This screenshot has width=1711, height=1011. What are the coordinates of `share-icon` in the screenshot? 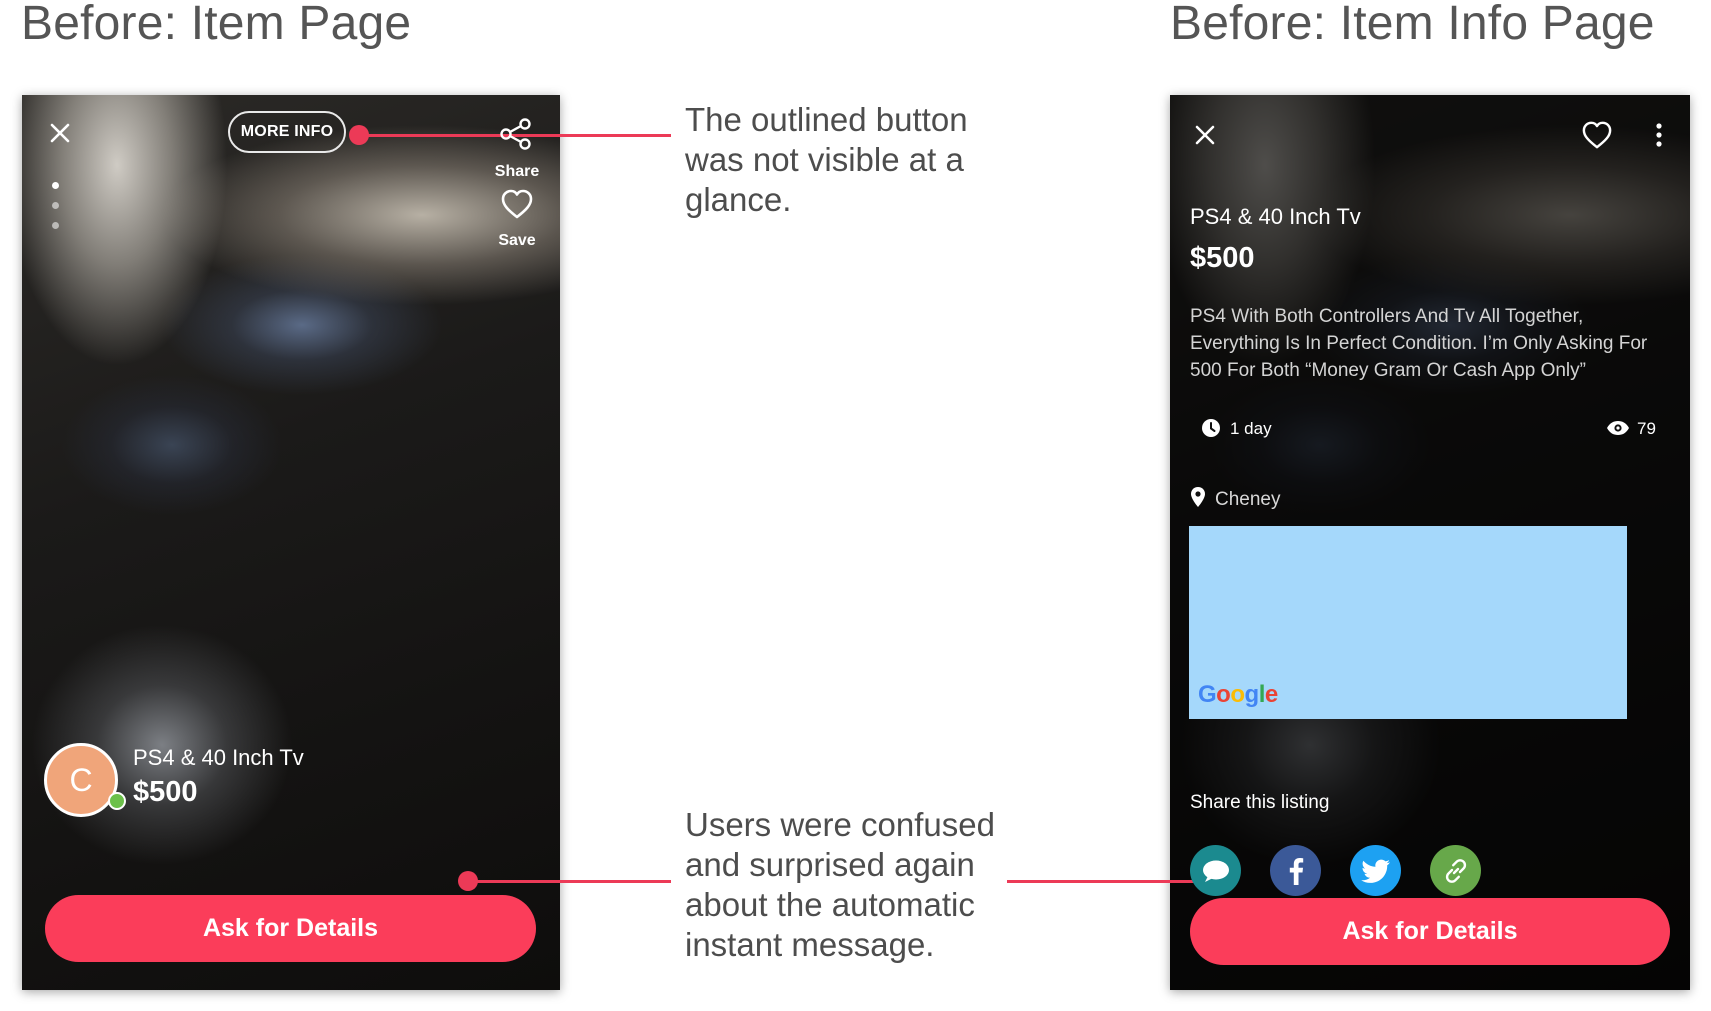 It's located at (516, 134).